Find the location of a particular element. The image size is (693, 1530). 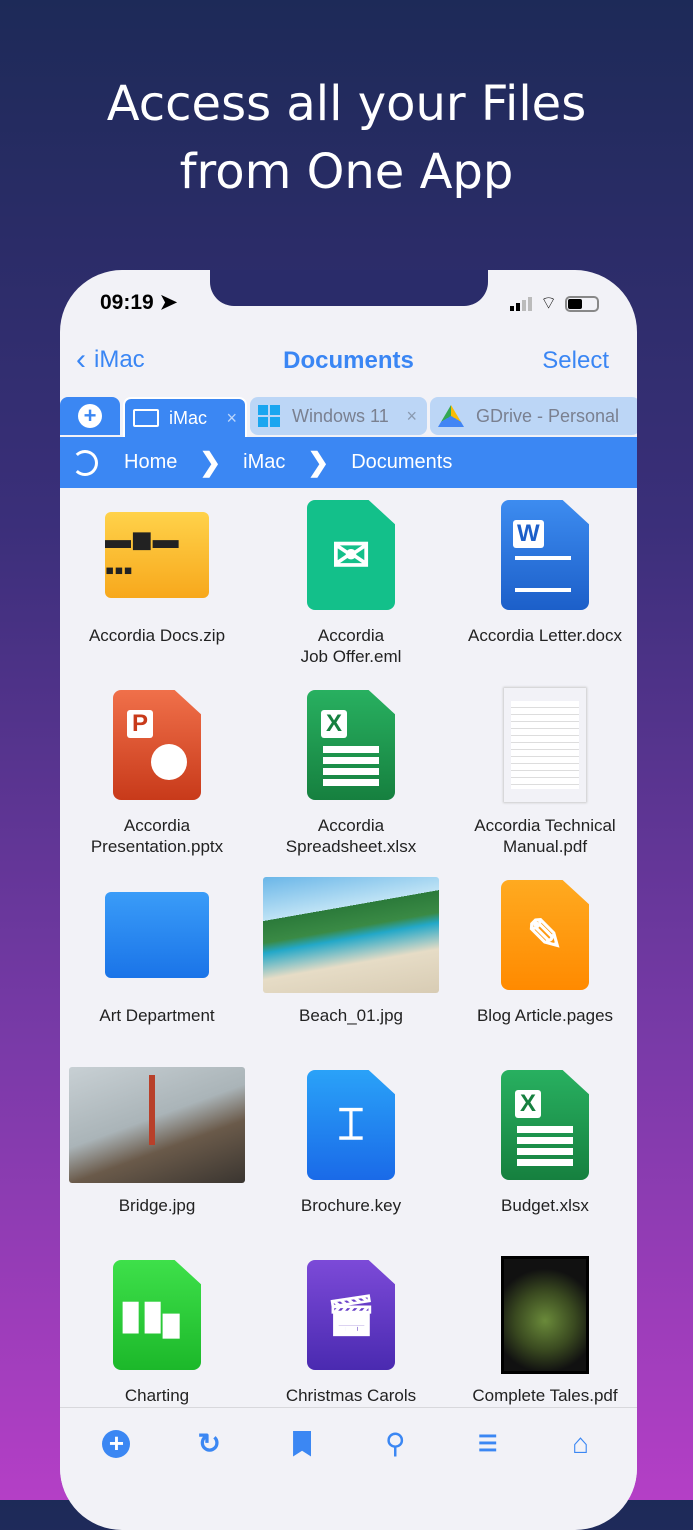

file-item: Bridge.jpg is located at coordinates (157, 1160).